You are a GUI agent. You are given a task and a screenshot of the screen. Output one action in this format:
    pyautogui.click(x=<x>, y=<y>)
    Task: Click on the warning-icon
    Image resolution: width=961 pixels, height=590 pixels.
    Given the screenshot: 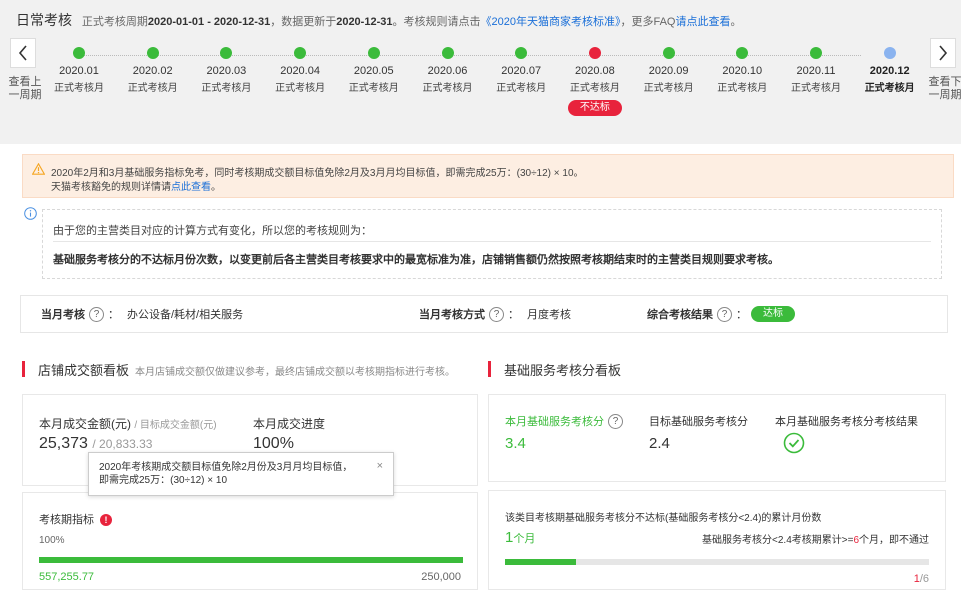 What is the action you would take?
    pyautogui.click(x=38, y=169)
    